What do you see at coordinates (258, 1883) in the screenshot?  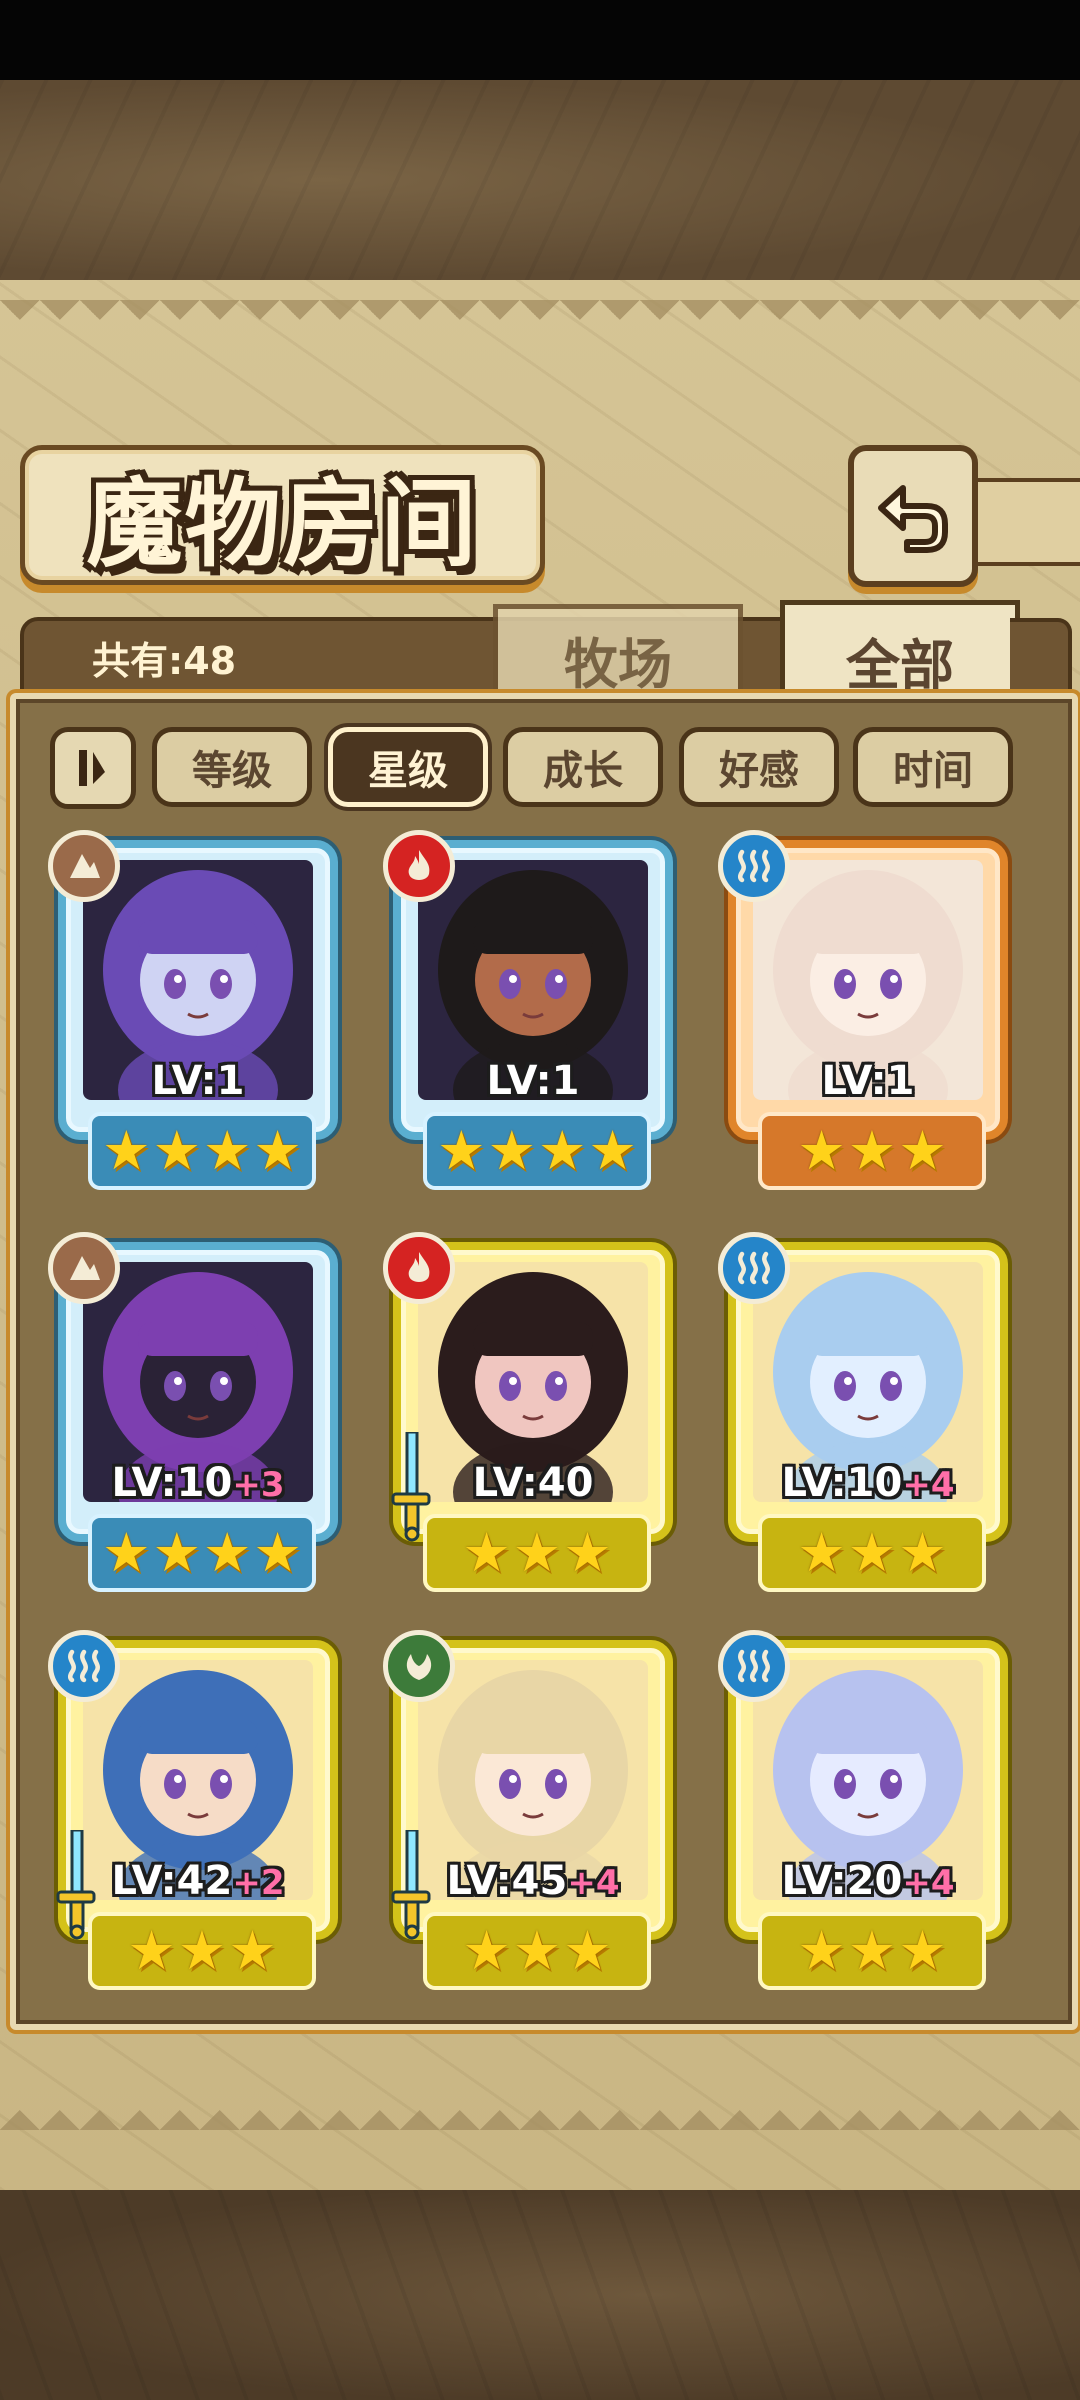 I see `level-bonus: +2` at bounding box center [258, 1883].